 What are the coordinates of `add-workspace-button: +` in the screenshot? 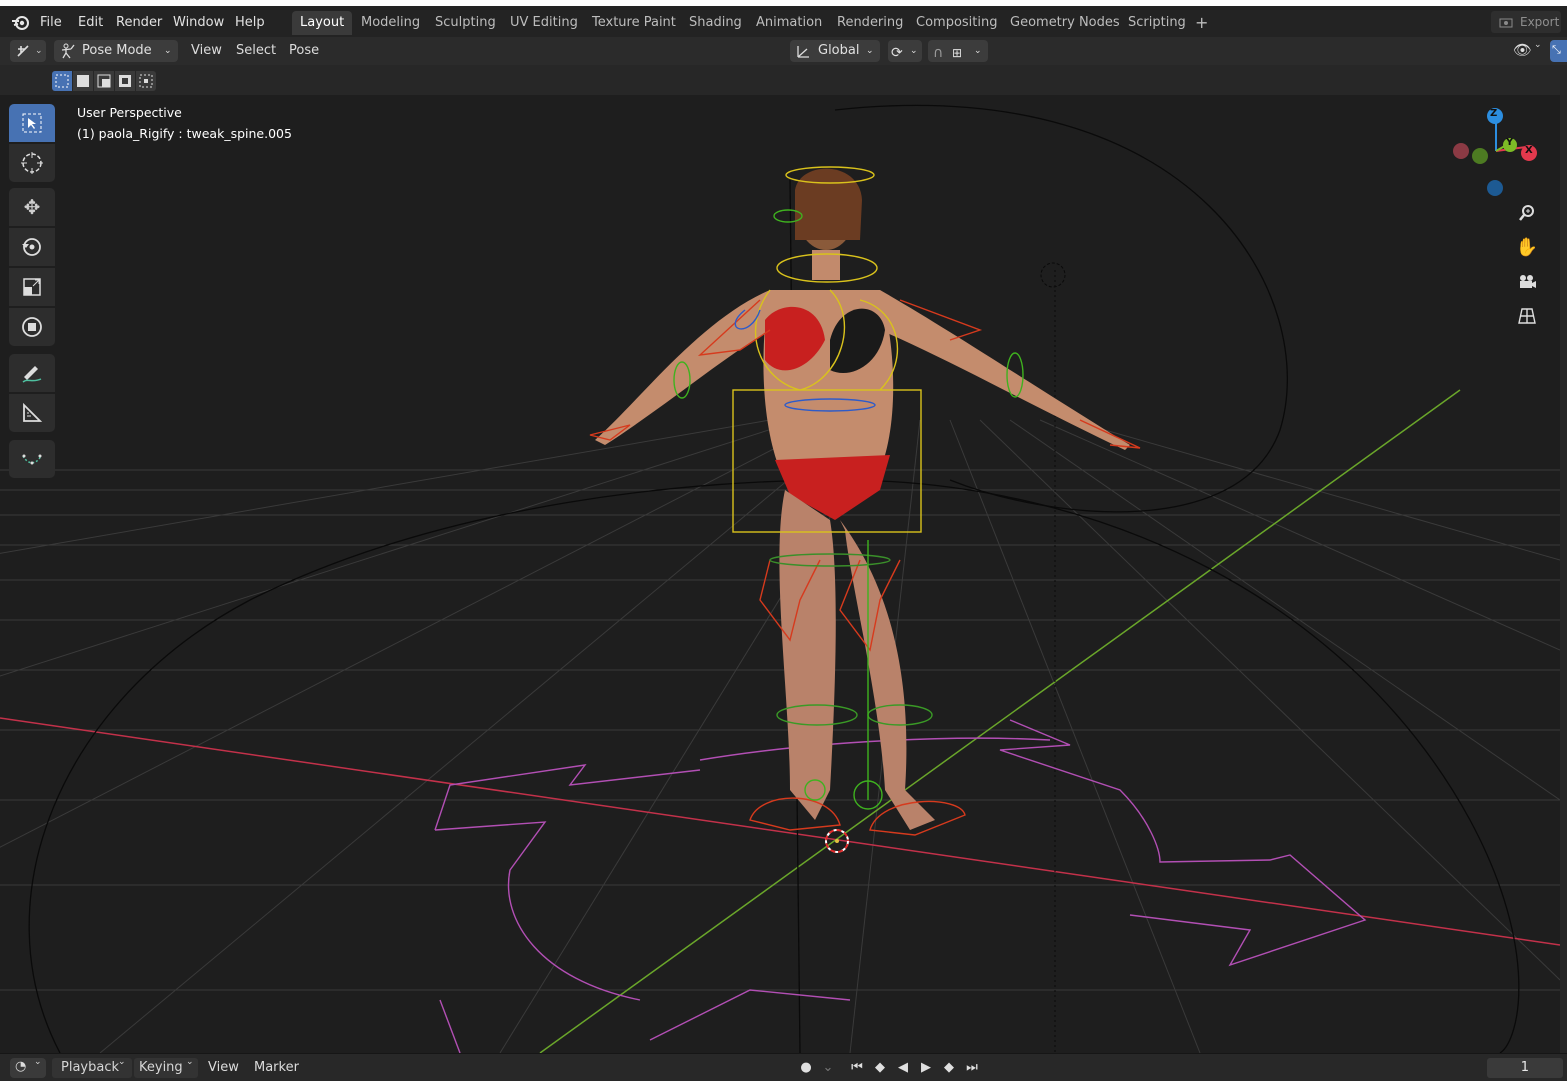 It's located at (1201, 23).